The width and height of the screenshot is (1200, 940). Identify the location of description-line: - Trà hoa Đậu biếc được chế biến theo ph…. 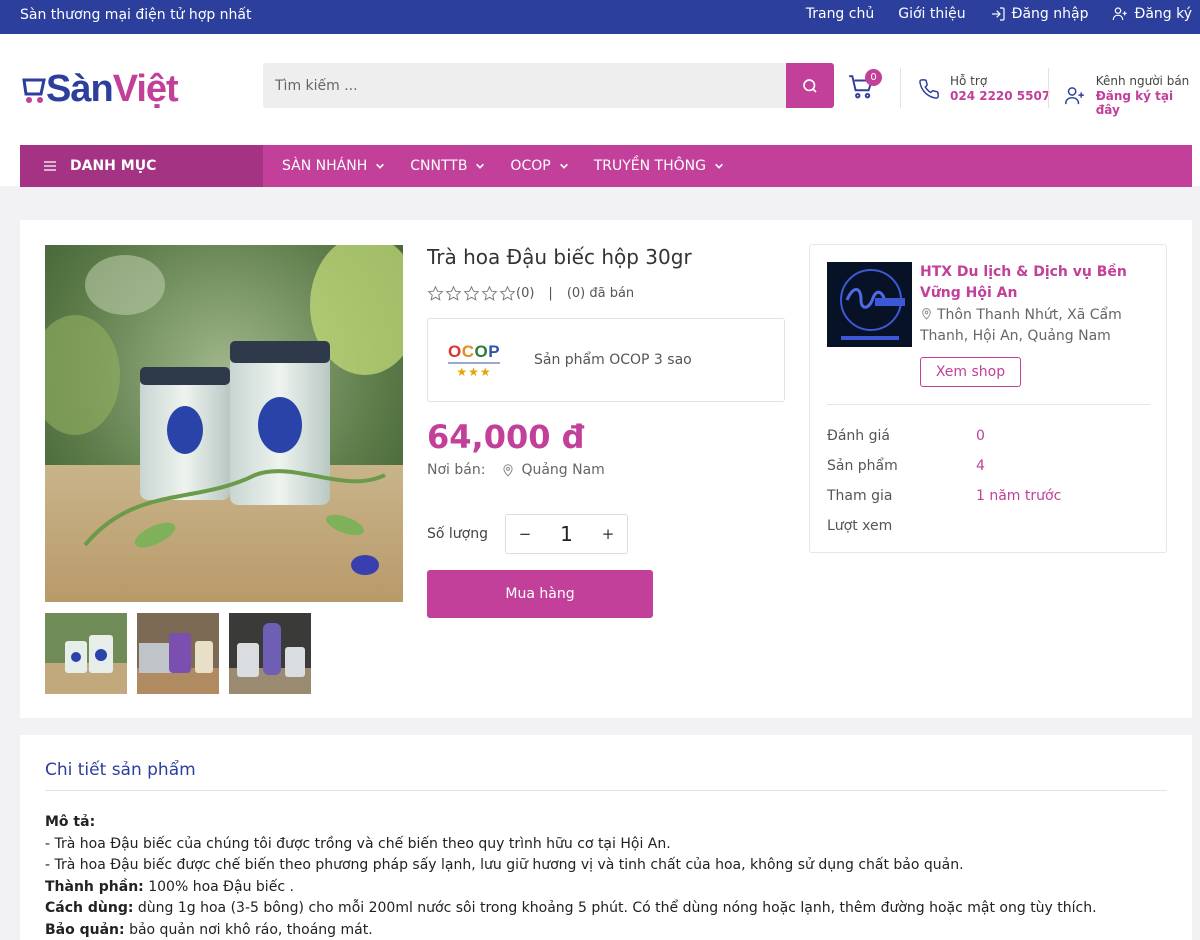
(504, 865).